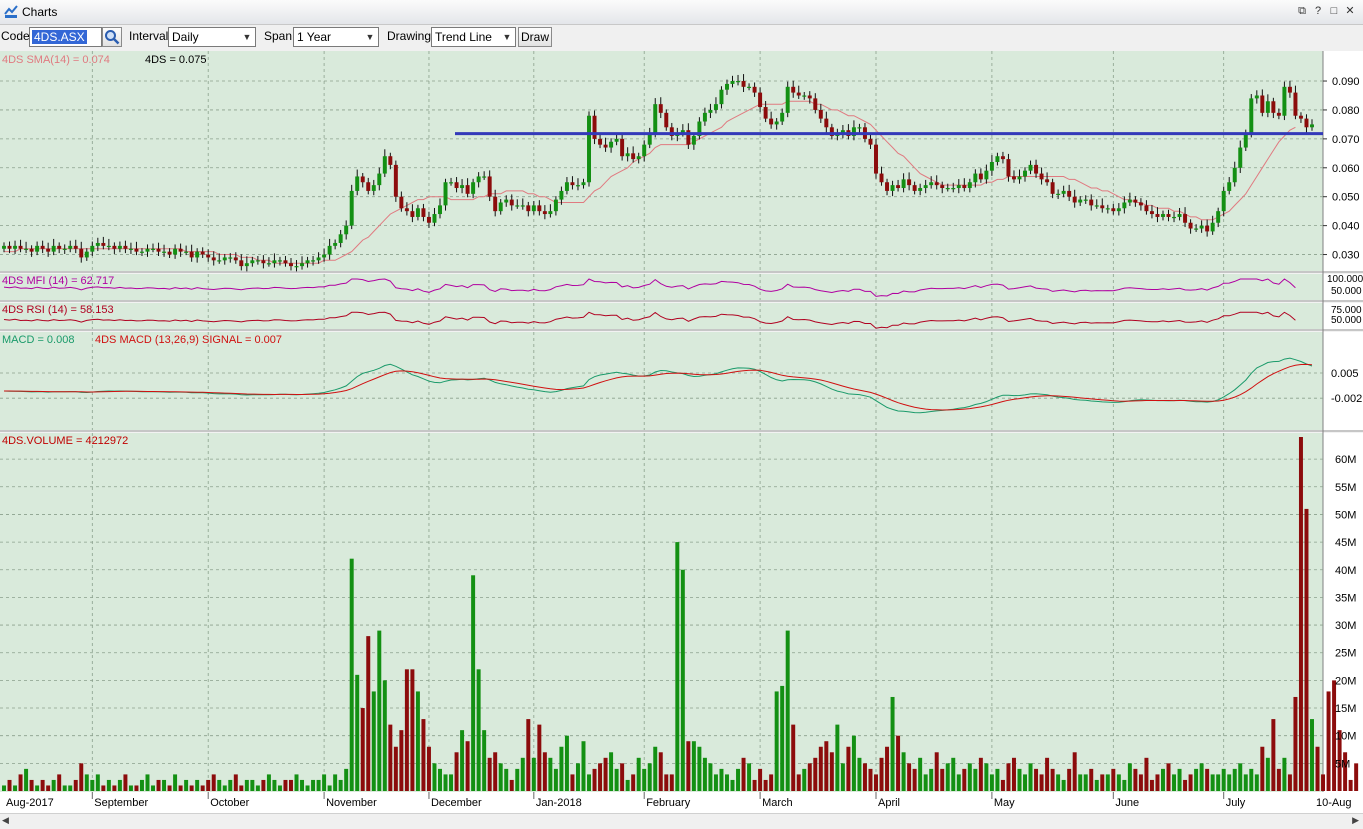  Describe the element at coordinates (188, 340) in the screenshot. I see `macd-signal-label: 4DS MACD (13,26,9) SIGNAL = 0.007` at that location.